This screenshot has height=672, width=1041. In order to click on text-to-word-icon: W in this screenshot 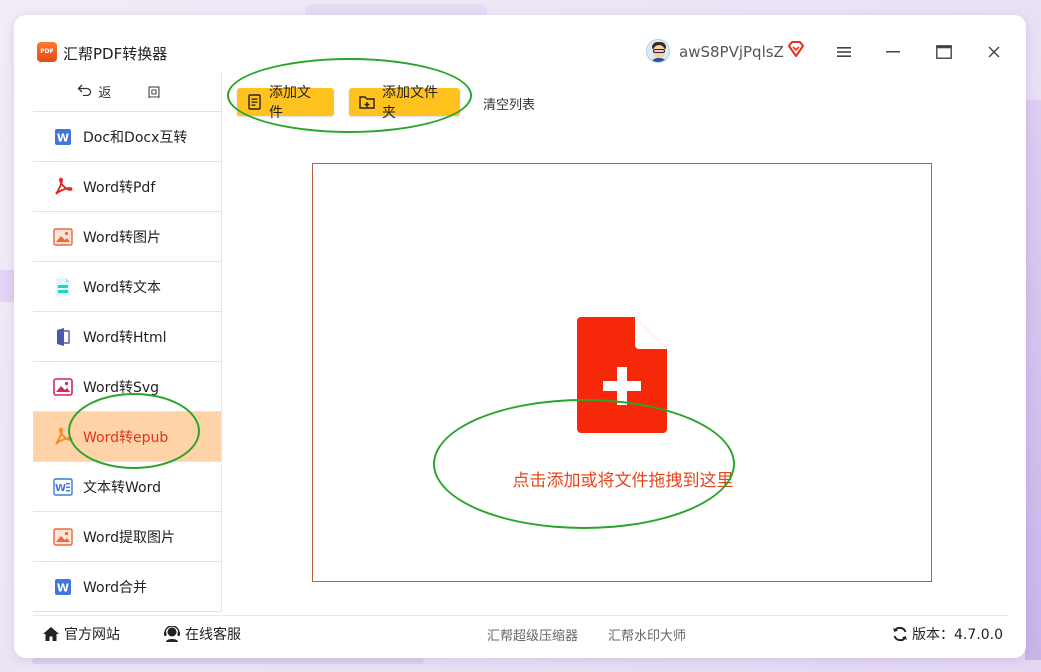, I will do `click(63, 487)`.